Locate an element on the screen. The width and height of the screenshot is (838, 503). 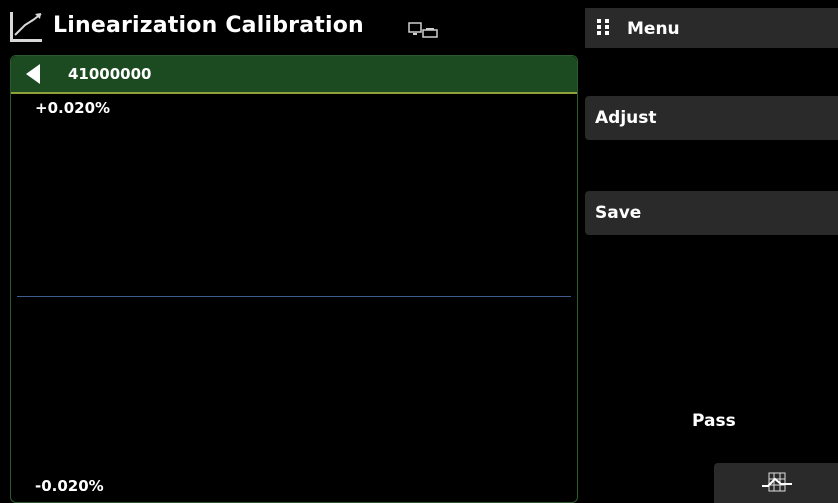
title-bar: Linearization Calibration is located at coordinates (289, 27).